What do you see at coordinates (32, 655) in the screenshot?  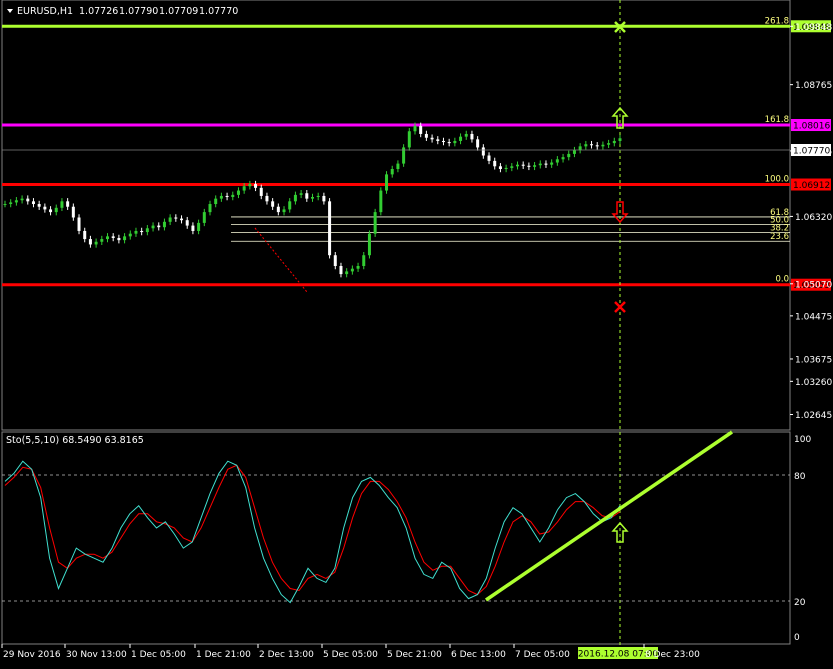 I see `time-tick-label: 29 Nov 2016` at bounding box center [32, 655].